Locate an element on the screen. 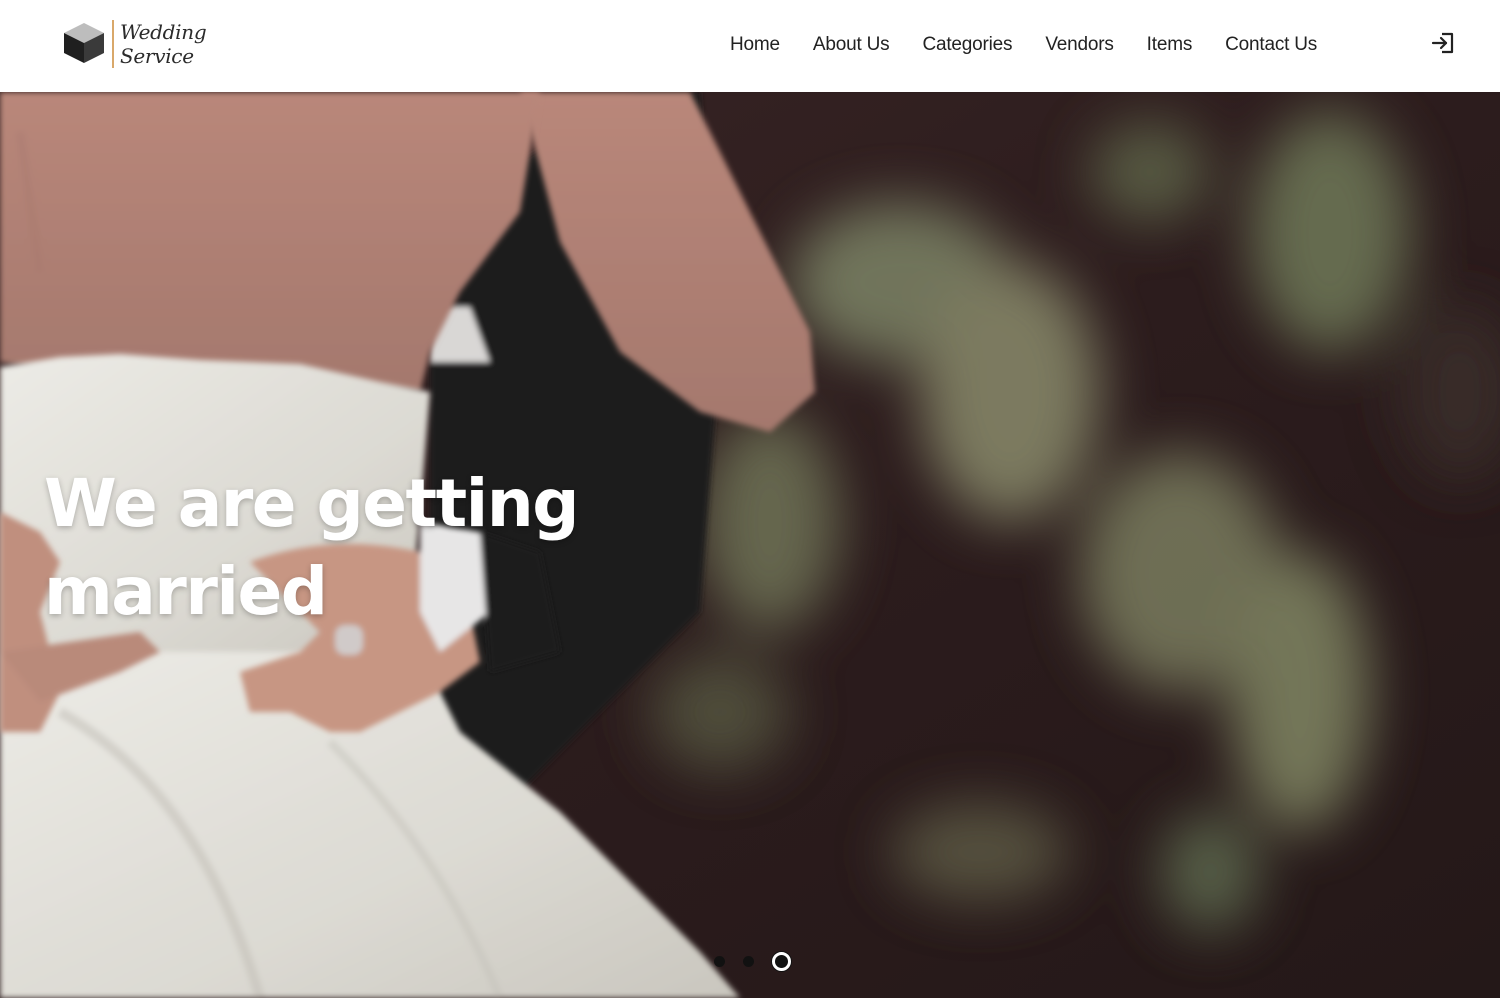  nav-item-categories: Categories is located at coordinates (967, 45).